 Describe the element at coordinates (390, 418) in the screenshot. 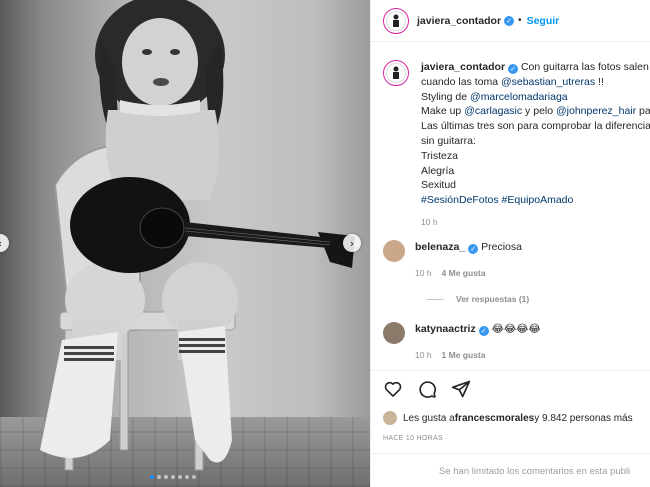

I see `liker-avatar` at that location.